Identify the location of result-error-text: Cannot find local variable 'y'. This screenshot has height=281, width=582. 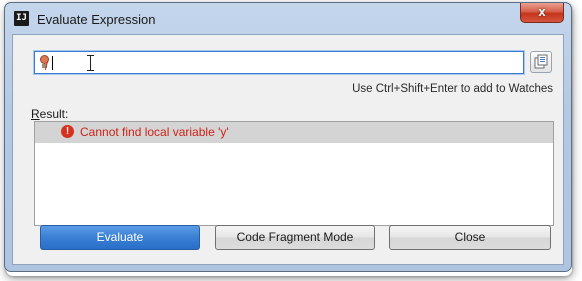
(154, 132).